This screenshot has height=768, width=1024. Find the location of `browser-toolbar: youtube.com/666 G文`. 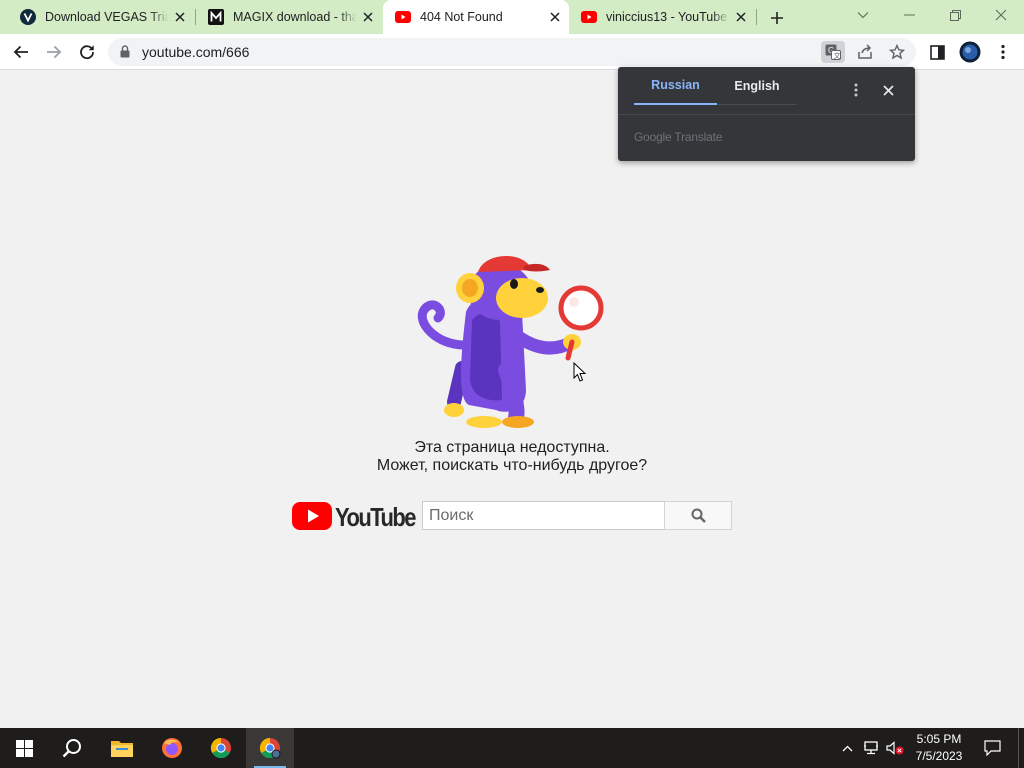

browser-toolbar: youtube.com/666 G文 is located at coordinates (512, 52).